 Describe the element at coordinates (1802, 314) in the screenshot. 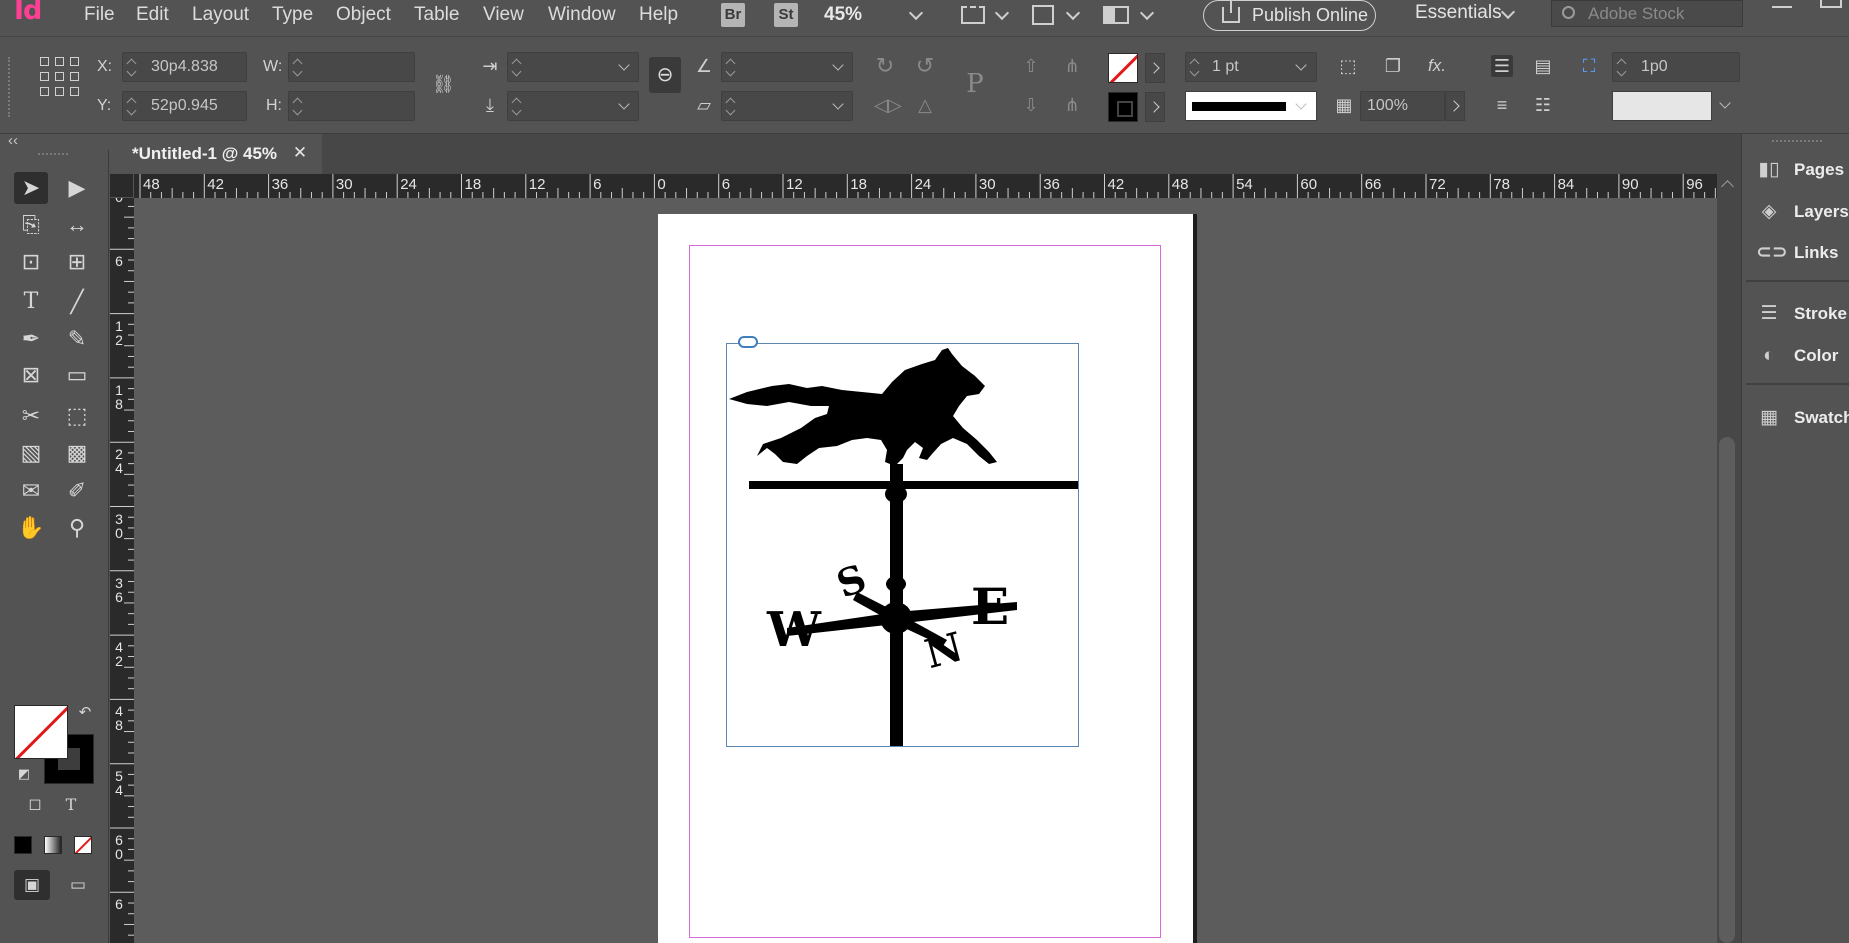

I see `panel-stroke: ☰ Stroke` at that location.